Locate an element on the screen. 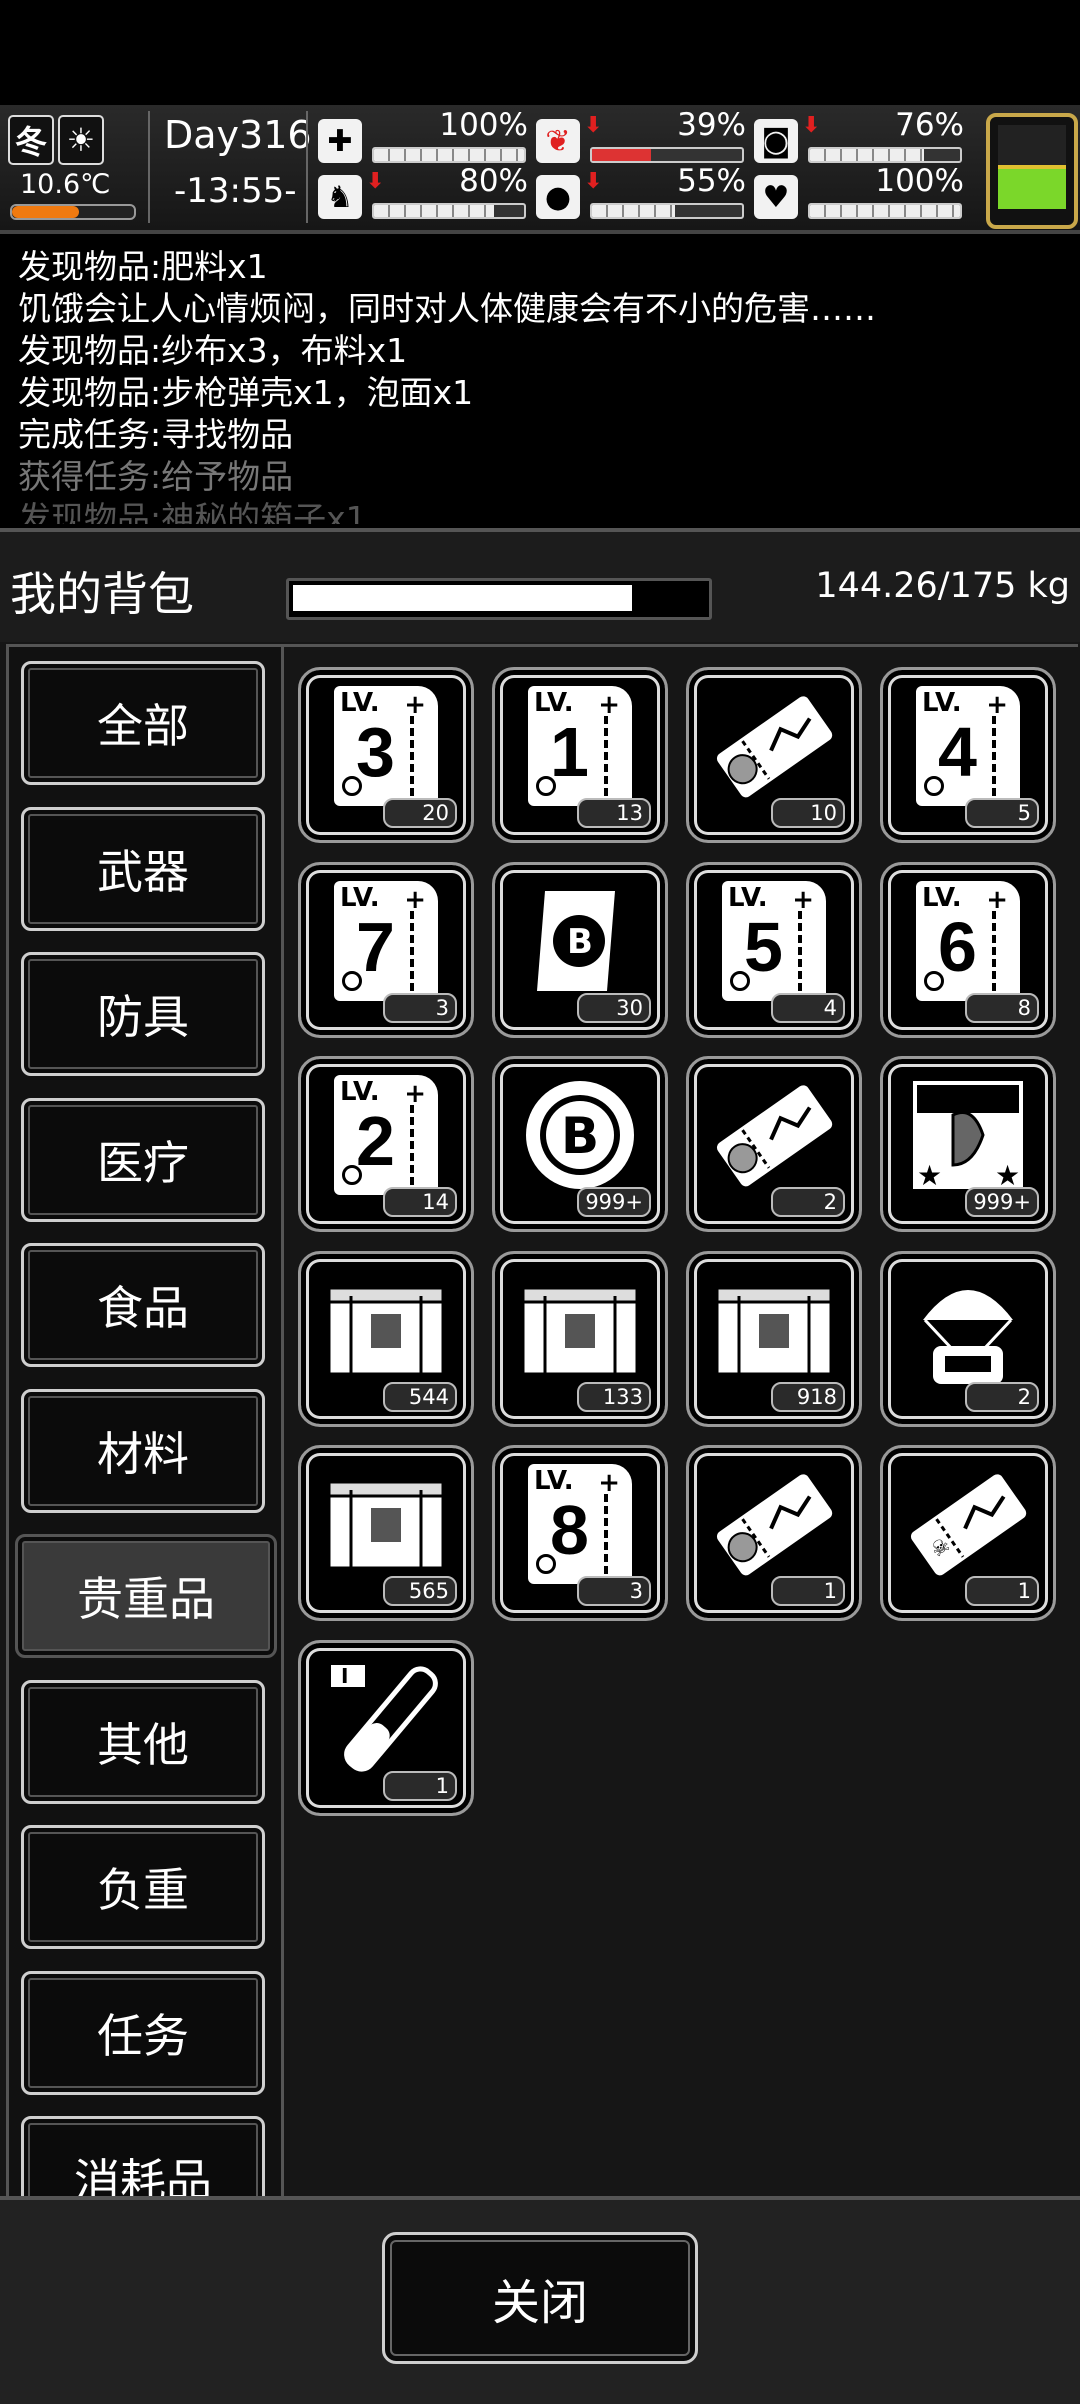  coin-icon: B is located at coordinates (580, 1135).